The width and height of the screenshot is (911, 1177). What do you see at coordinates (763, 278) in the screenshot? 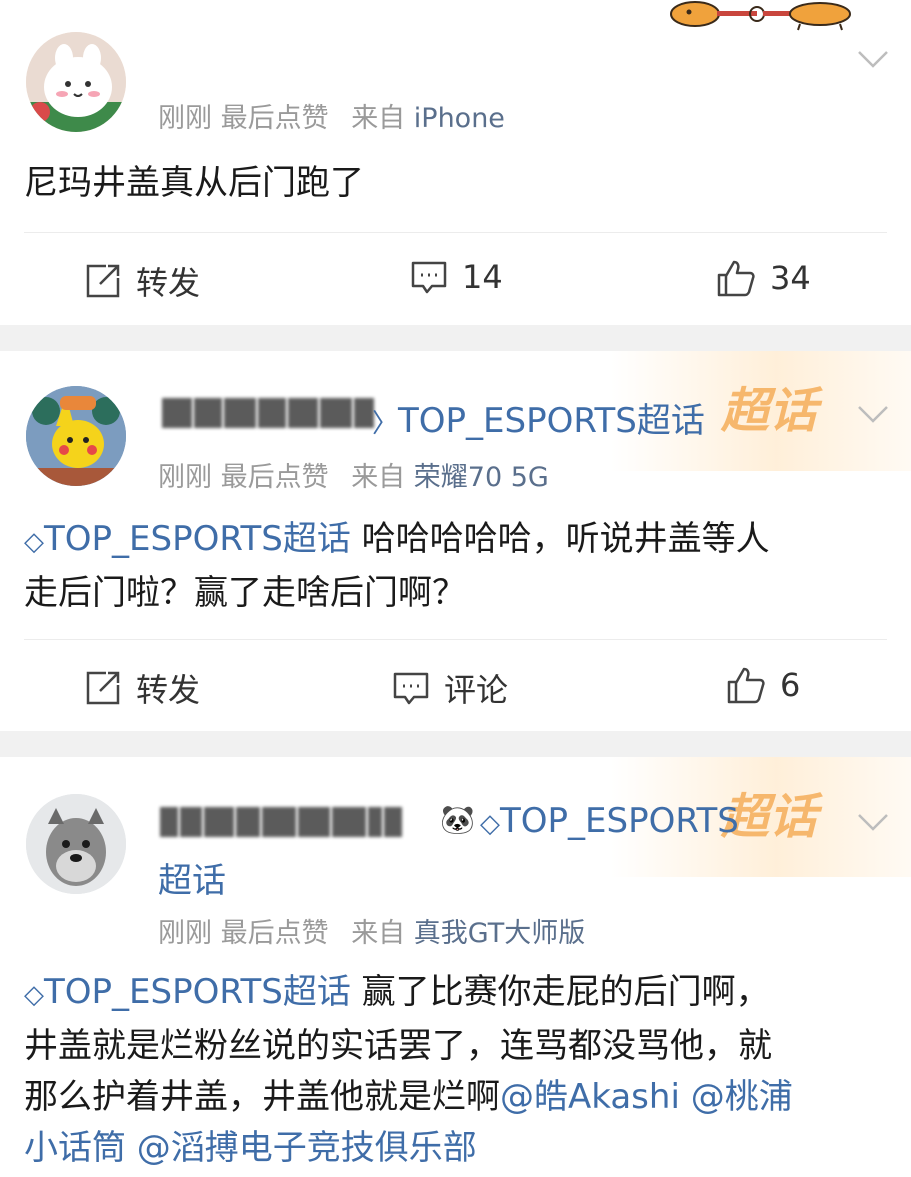
I see `like-button: 34` at bounding box center [763, 278].